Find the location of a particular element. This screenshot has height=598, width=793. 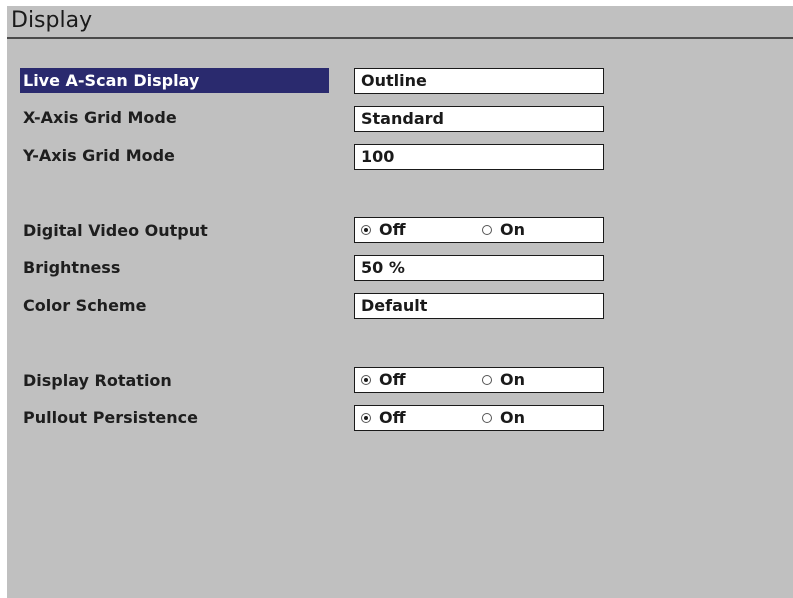

brightness-label: Brightness is located at coordinates (70, 267).